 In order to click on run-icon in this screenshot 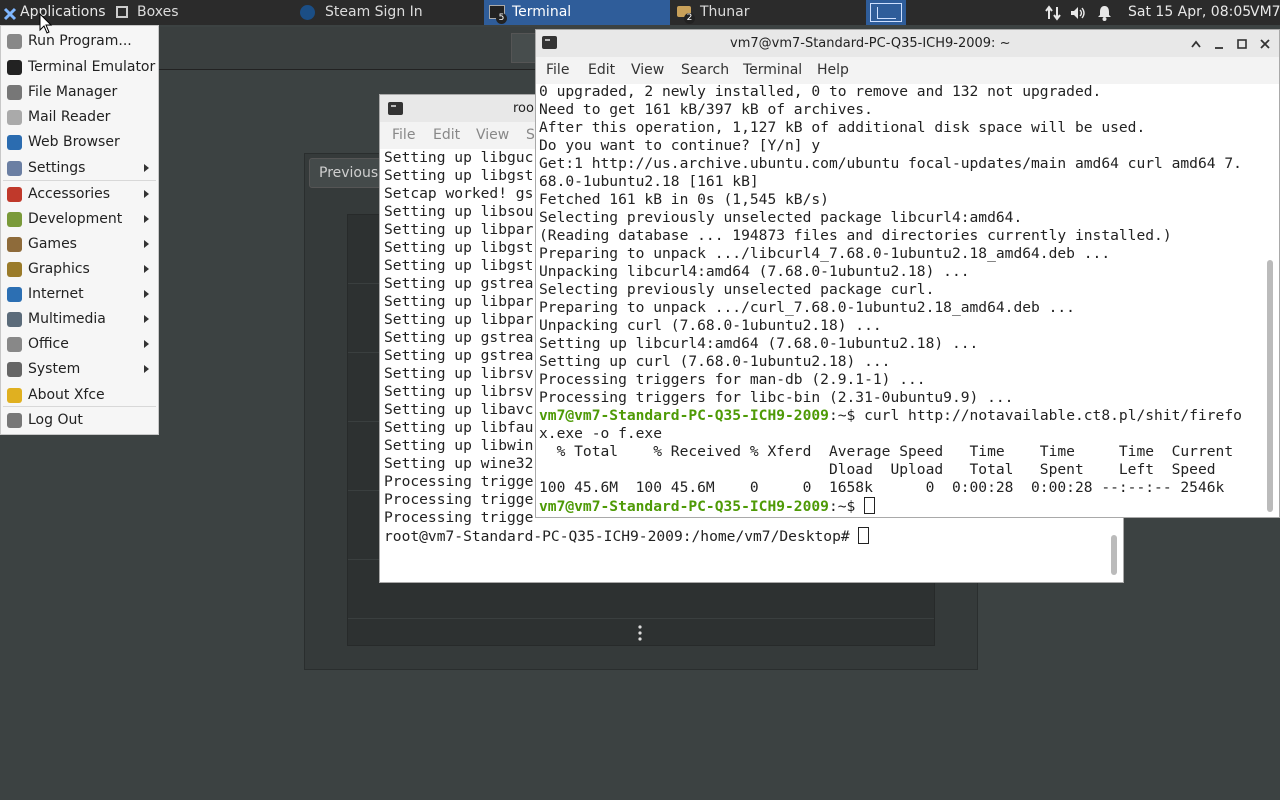, I will do `click(14, 41)`.